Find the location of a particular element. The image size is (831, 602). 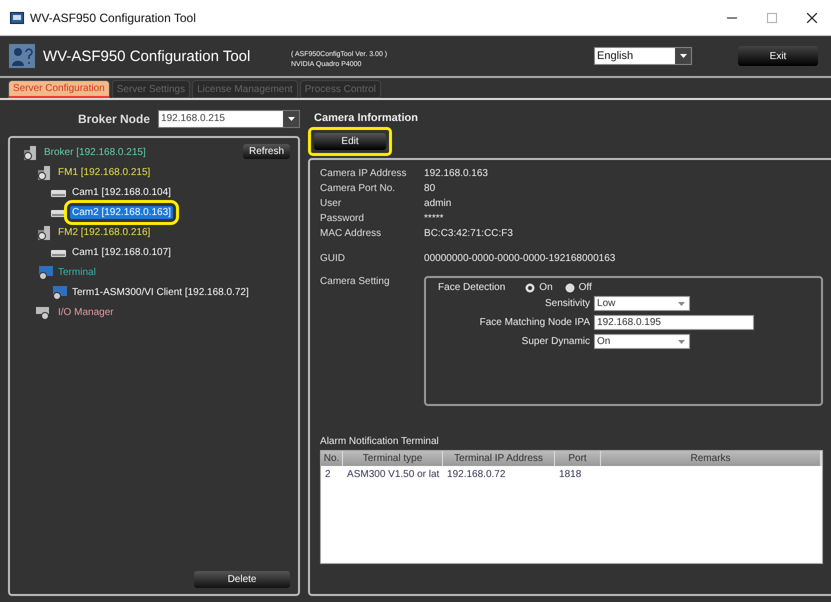

field-label: GUID is located at coordinates (333, 258).